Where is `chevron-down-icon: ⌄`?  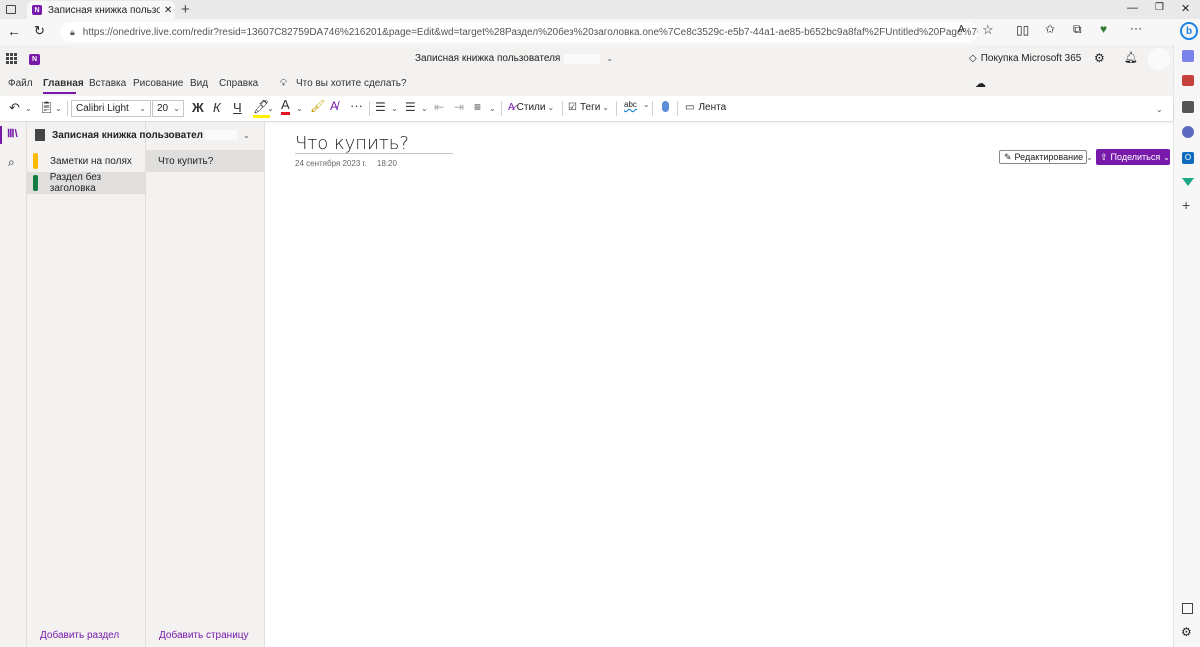 chevron-down-icon: ⌄ is located at coordinates (610, 58).